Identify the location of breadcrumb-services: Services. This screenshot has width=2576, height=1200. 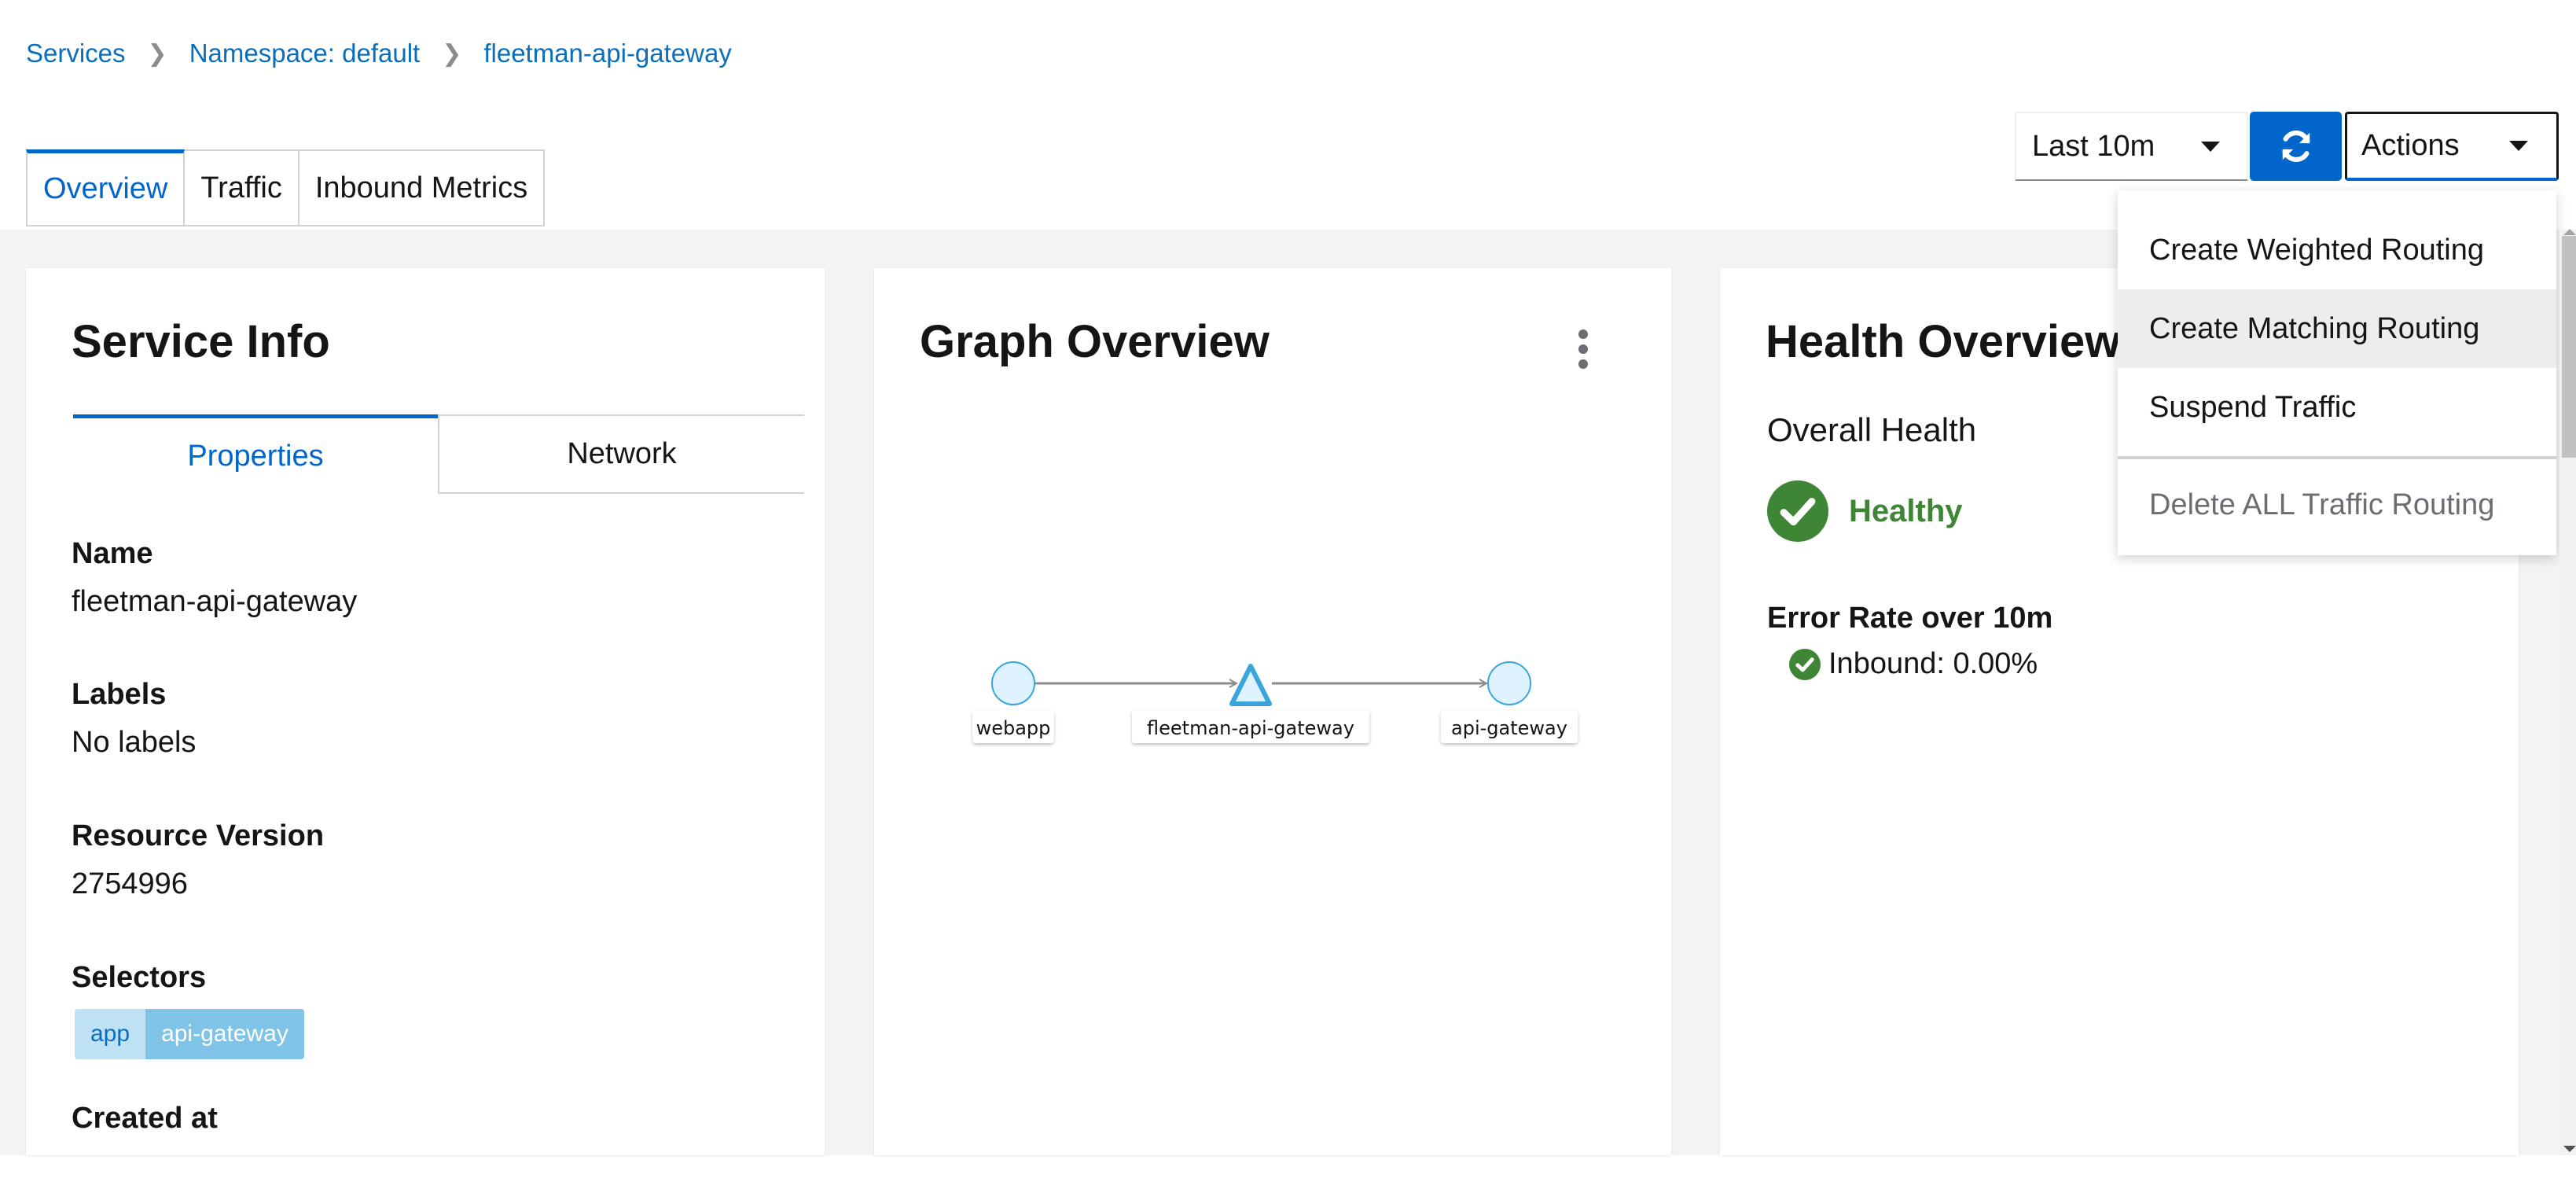
(76, 53).